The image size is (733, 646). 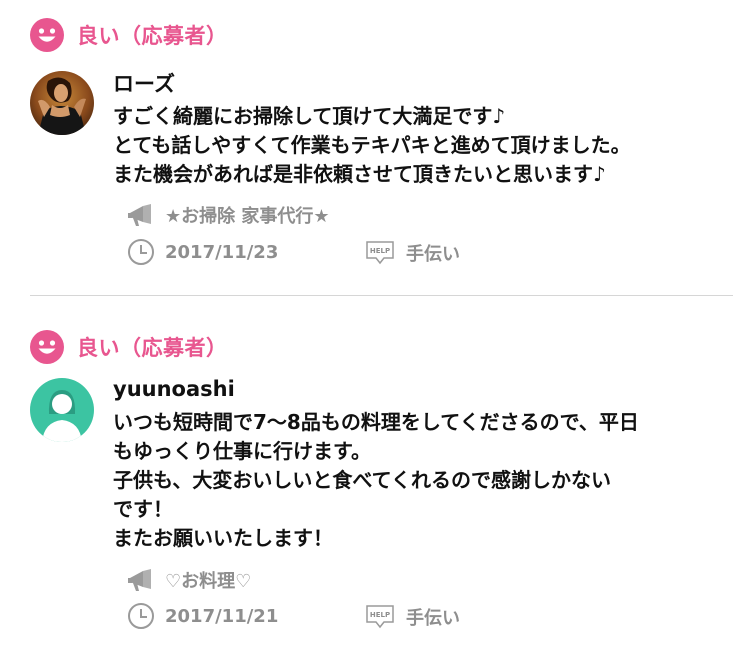 I want to click on comment-line: いつも短時間で7〜8品もの料理をしてくださるので、平日, so click(x=376, y=422).